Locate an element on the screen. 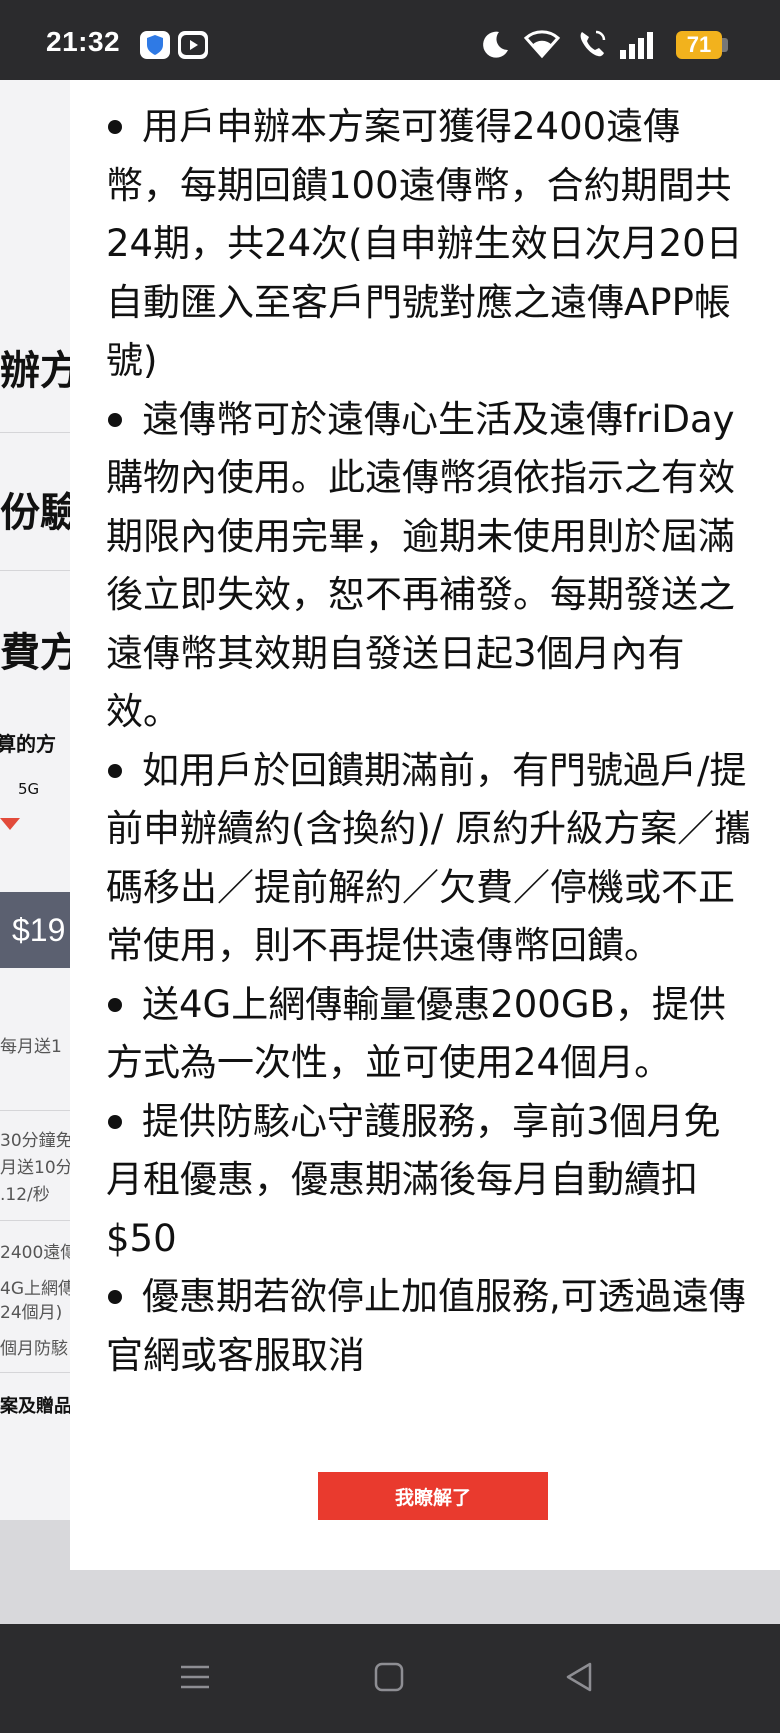  bg-heading: 辦方 is located at coordinates (35, 371).